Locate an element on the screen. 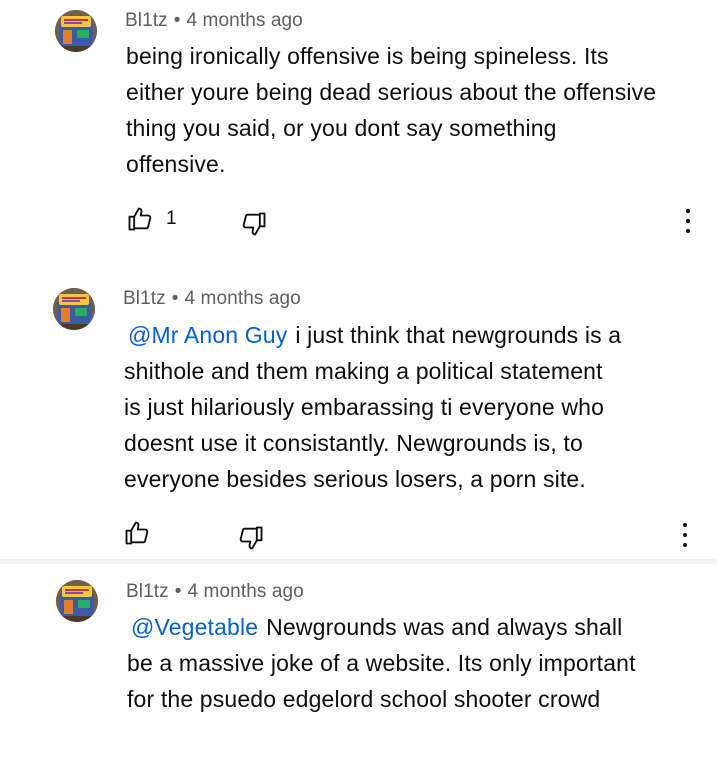  comment-line-text: Newgrounds was and always shall is located at coordinates (444, 627).